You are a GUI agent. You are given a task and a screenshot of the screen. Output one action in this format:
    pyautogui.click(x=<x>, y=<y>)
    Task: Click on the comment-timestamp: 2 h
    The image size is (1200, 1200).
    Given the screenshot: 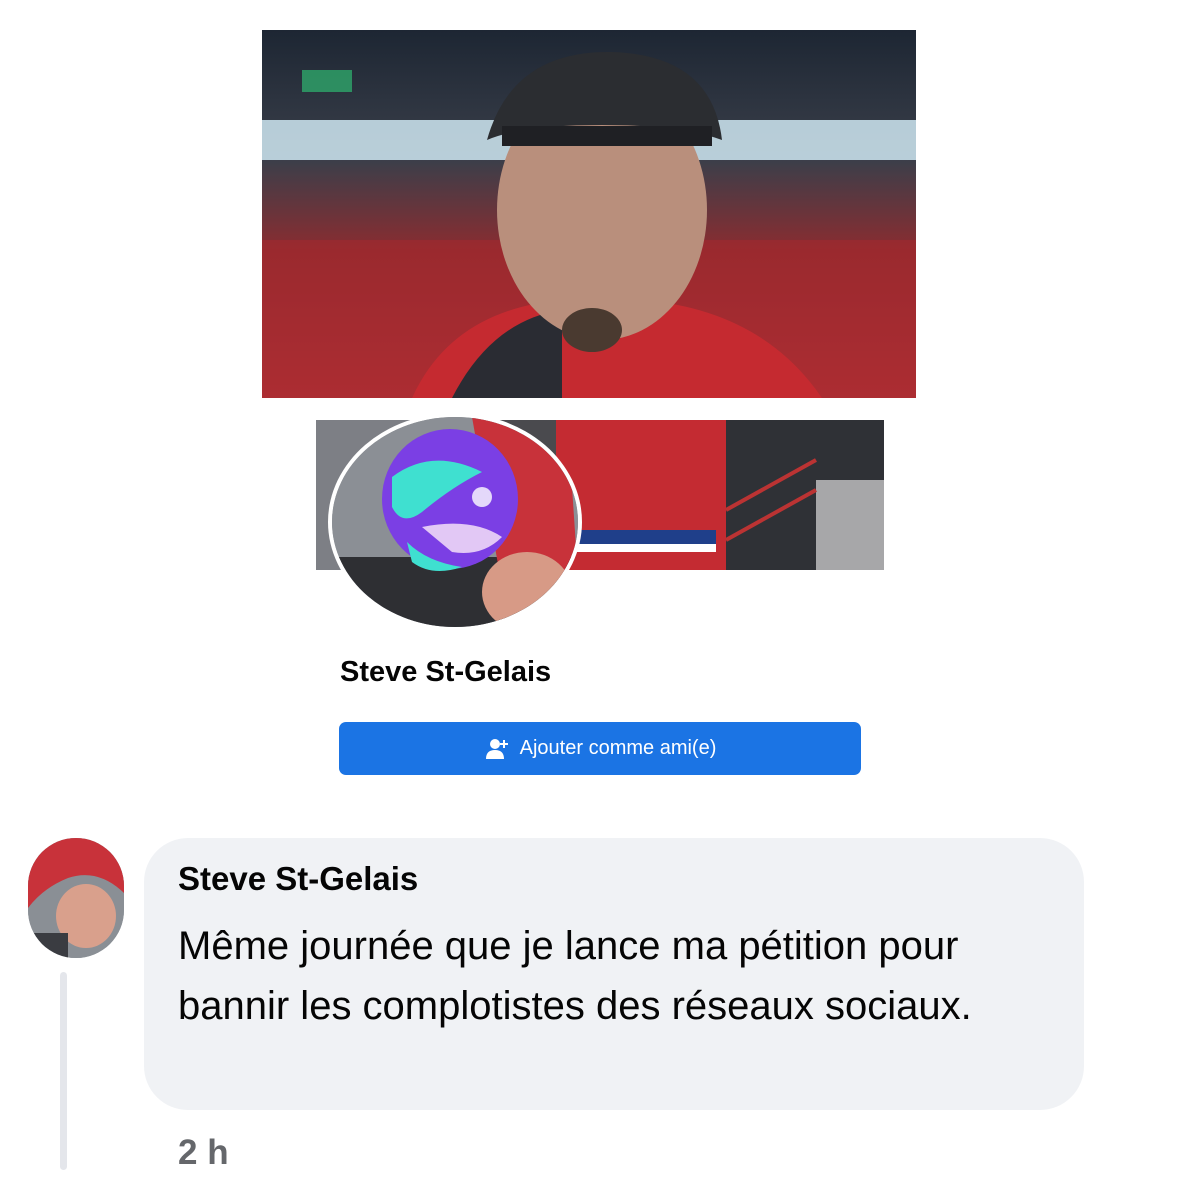 What is the action you would take?
    pyautogui.click(x=203, y=1153)
    